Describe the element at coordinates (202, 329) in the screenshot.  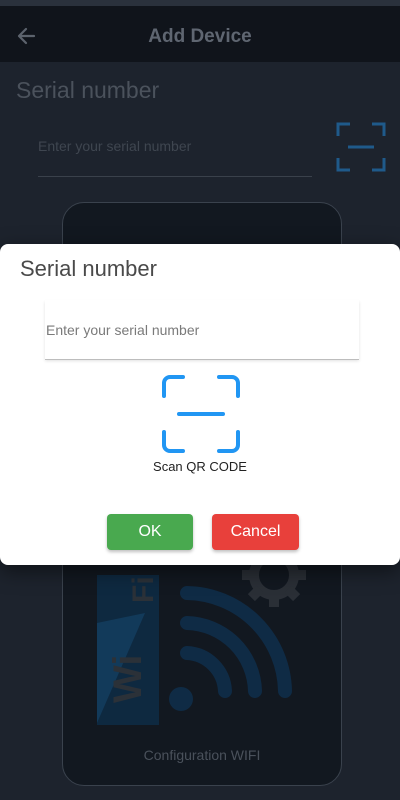
I see `serial-number-input` at that location.